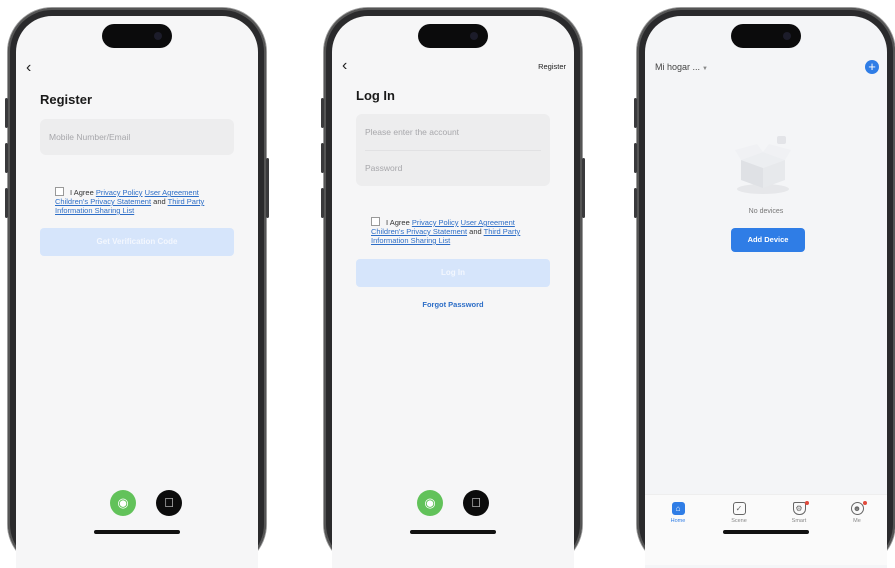 The image size is (895, 568). I want to click on add-device-button: Add Device, so click(768, 240).